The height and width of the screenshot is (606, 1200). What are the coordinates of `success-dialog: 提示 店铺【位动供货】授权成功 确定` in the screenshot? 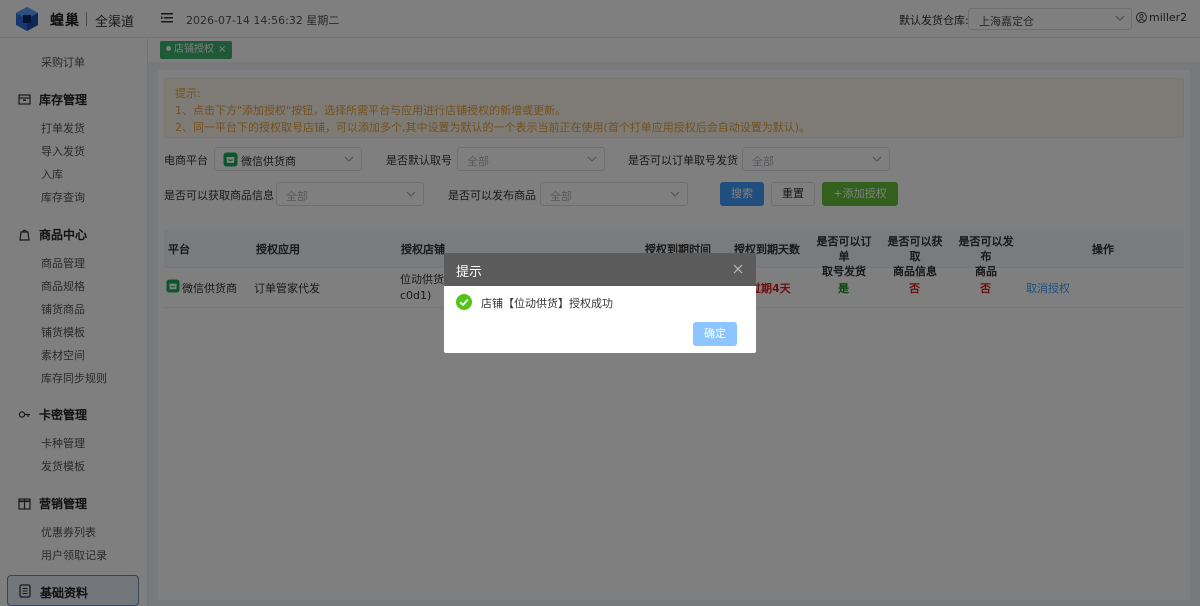 It's located at (600, 303).